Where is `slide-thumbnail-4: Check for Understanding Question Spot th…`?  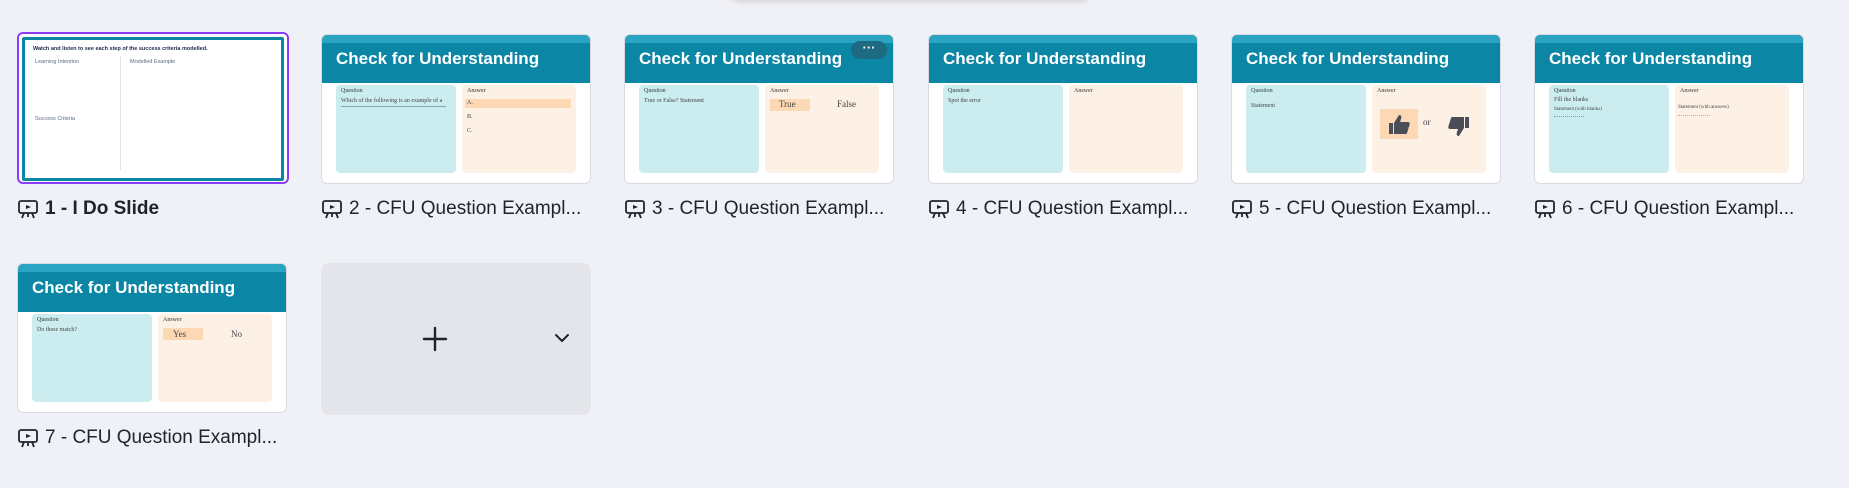 slide-thumbnail-4: Check for Understanding Question Spot th… is located at coordinates (1063, 109).